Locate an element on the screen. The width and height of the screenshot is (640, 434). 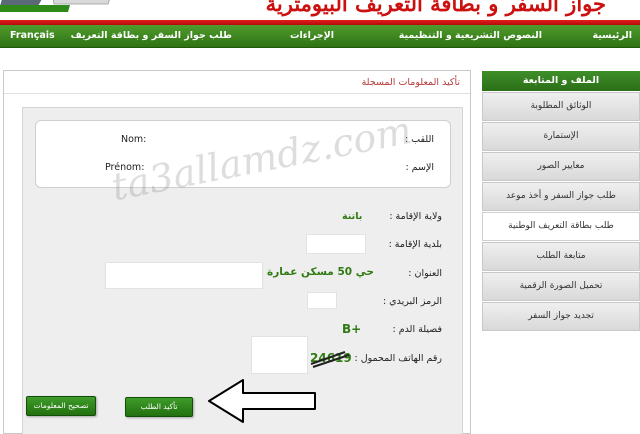
wilaya-value: باتنة is located at coordinates (352, 216).